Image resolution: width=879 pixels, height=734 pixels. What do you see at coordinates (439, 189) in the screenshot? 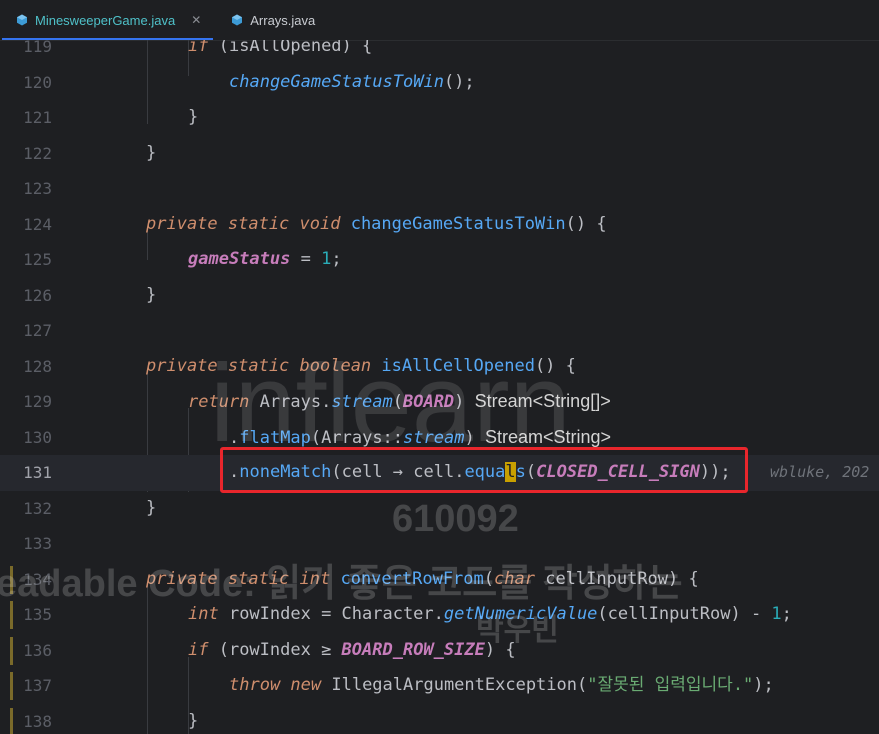
I see `code-line-123: 123` at bounding box center [439, 189].